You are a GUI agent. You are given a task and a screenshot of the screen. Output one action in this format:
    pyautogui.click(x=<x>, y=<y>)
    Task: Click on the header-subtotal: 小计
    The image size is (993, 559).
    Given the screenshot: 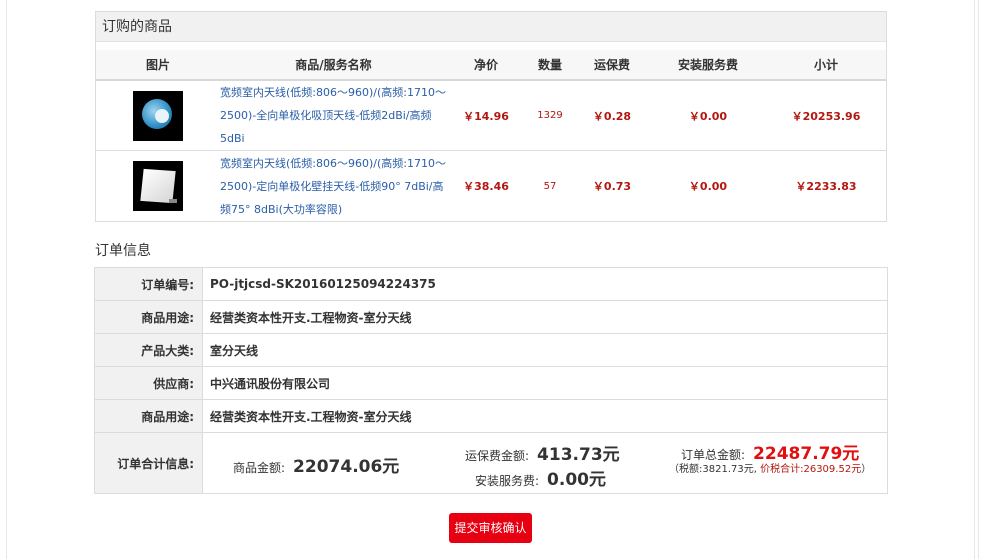 What is the action you would take?
    pyautogui.click(x=825, y=65)
    